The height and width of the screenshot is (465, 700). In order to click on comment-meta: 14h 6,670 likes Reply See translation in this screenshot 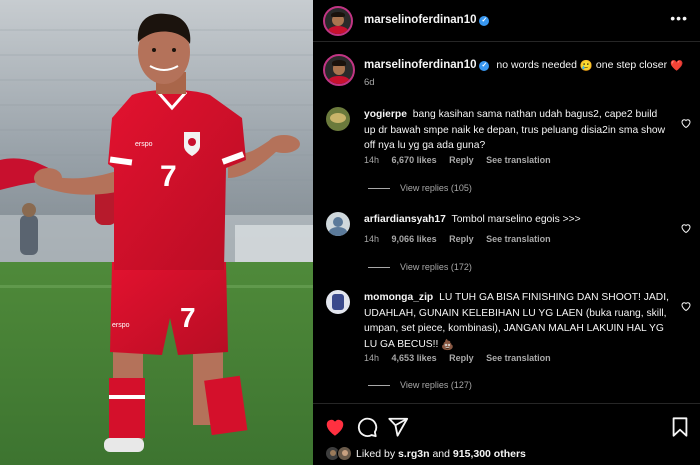, I will do `click(462, 160)`.